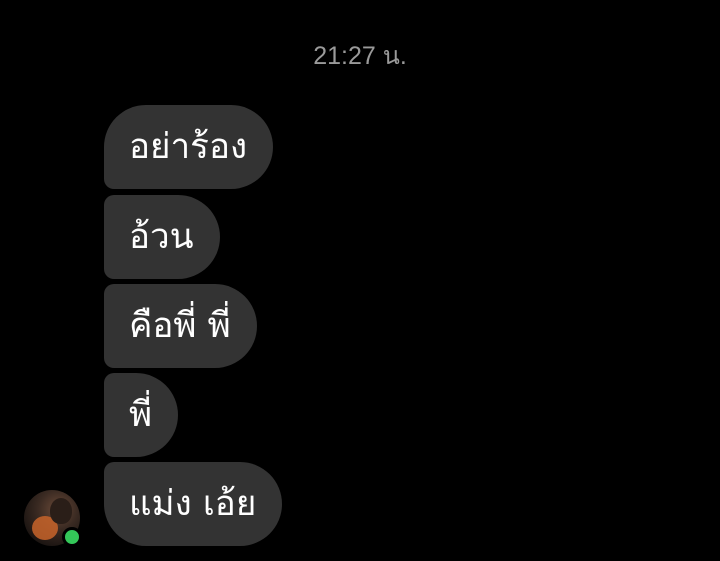 The width and height of the screenshot is (720, 561). I want to click on message-bubble: พี่, so click(141, 415).